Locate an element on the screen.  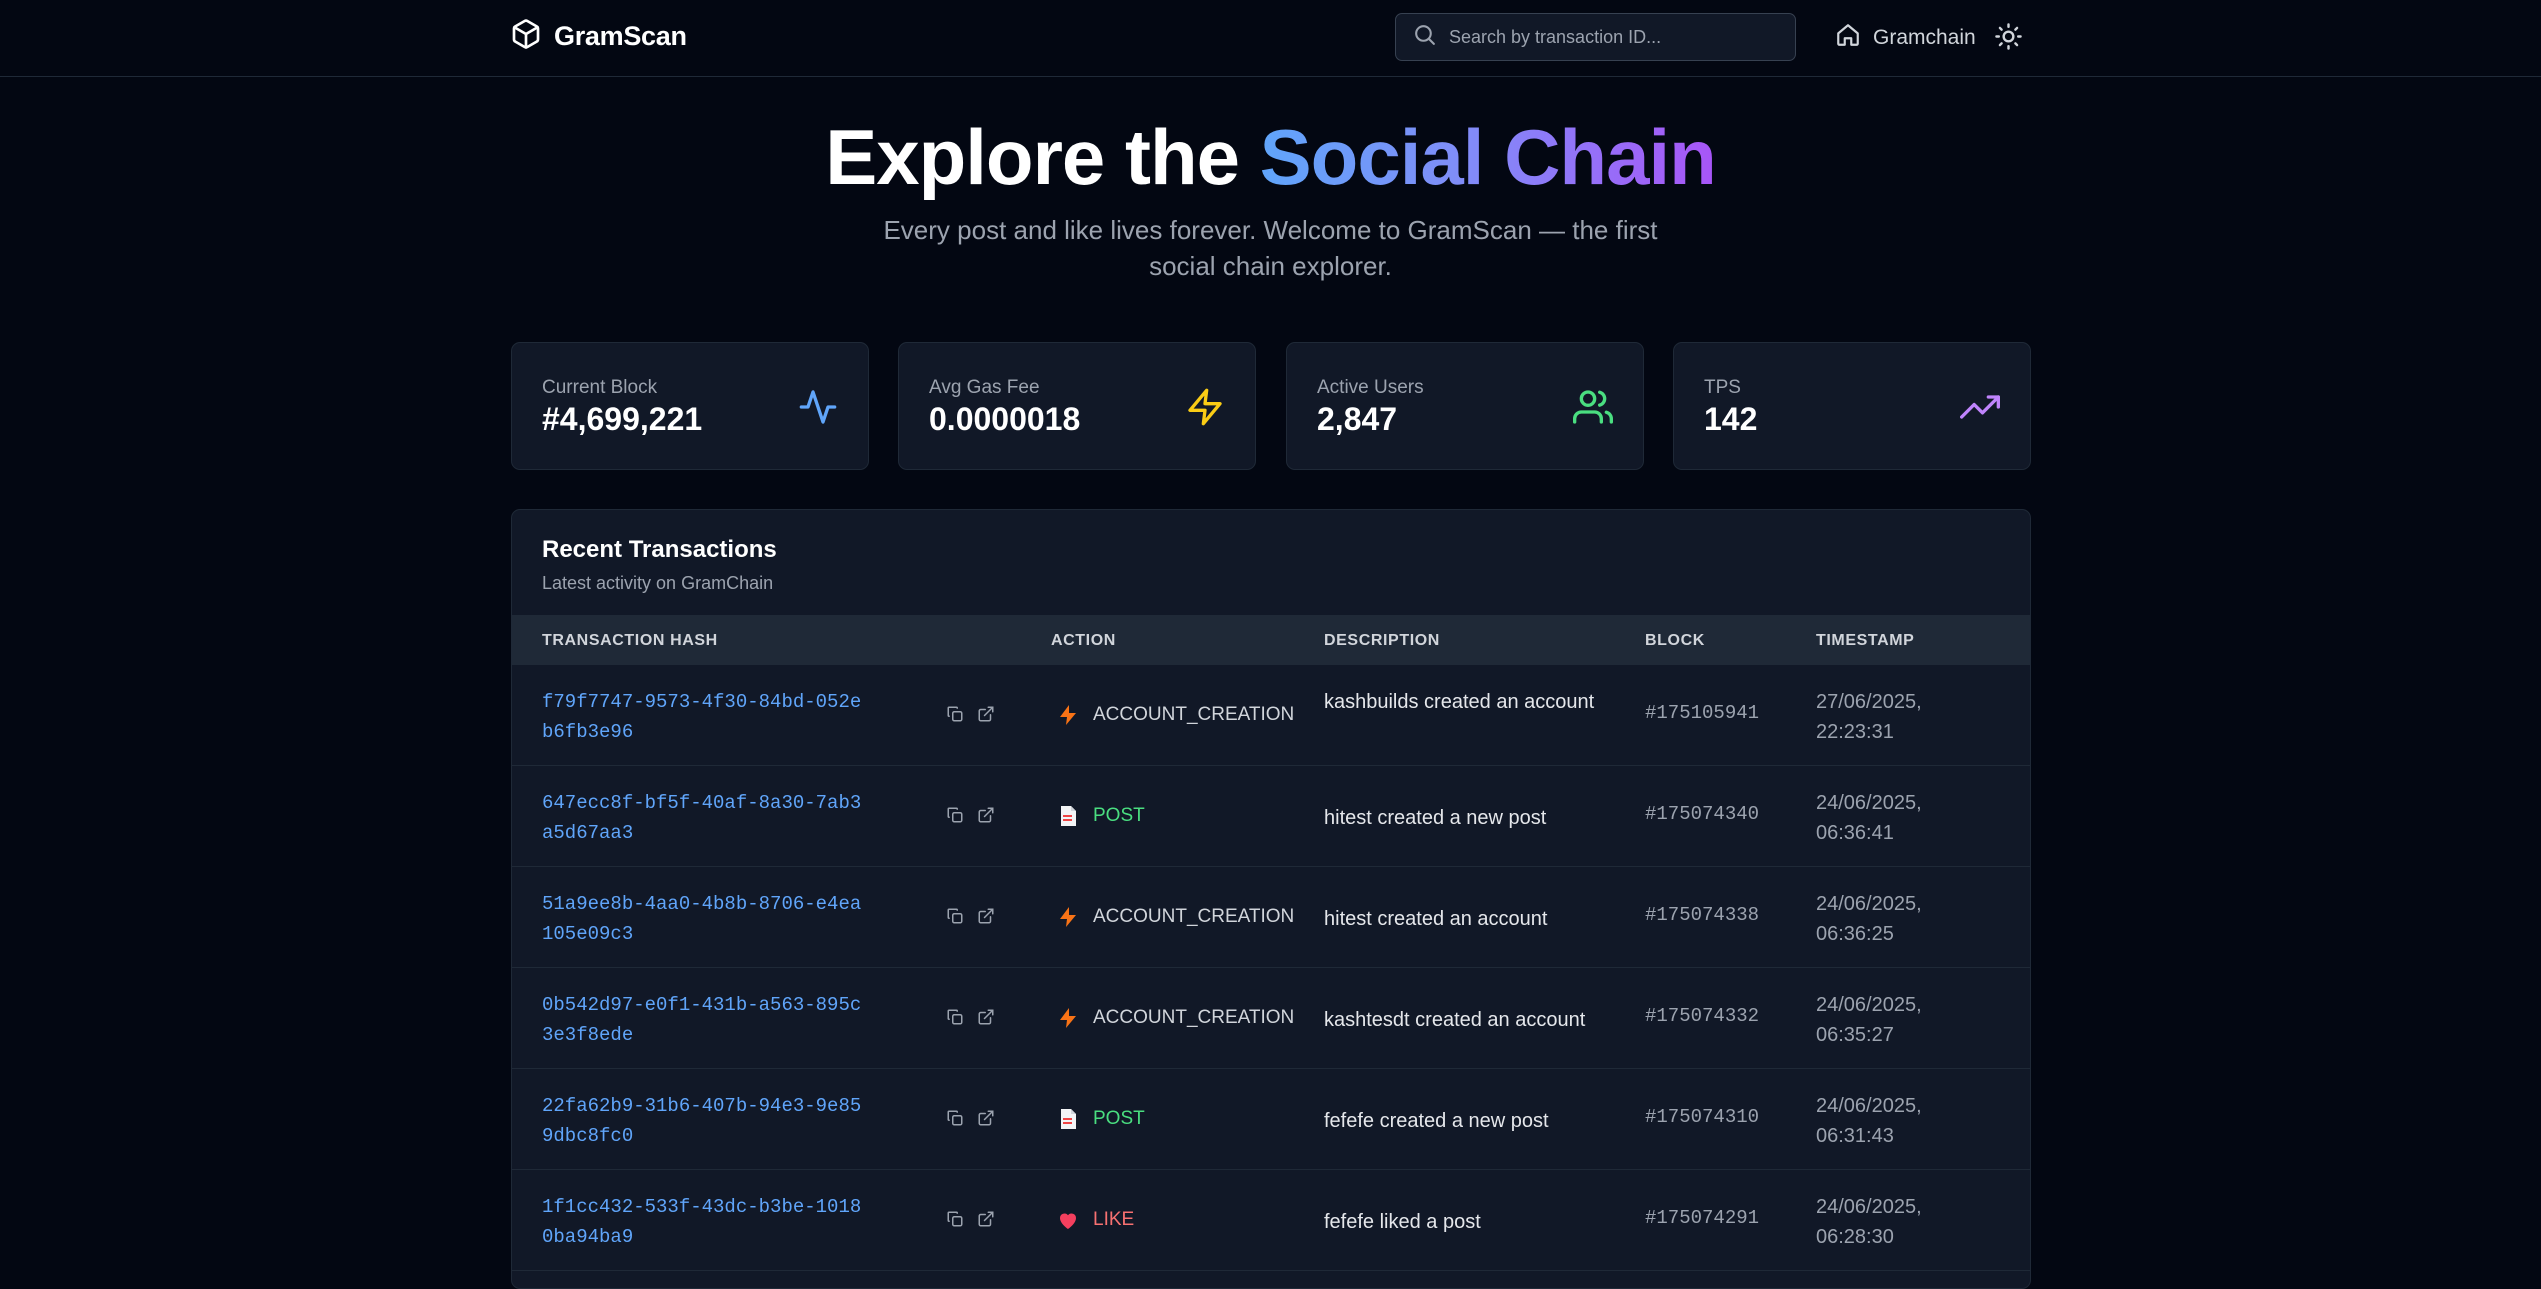
search-box is located at coordinates (1595, 37).